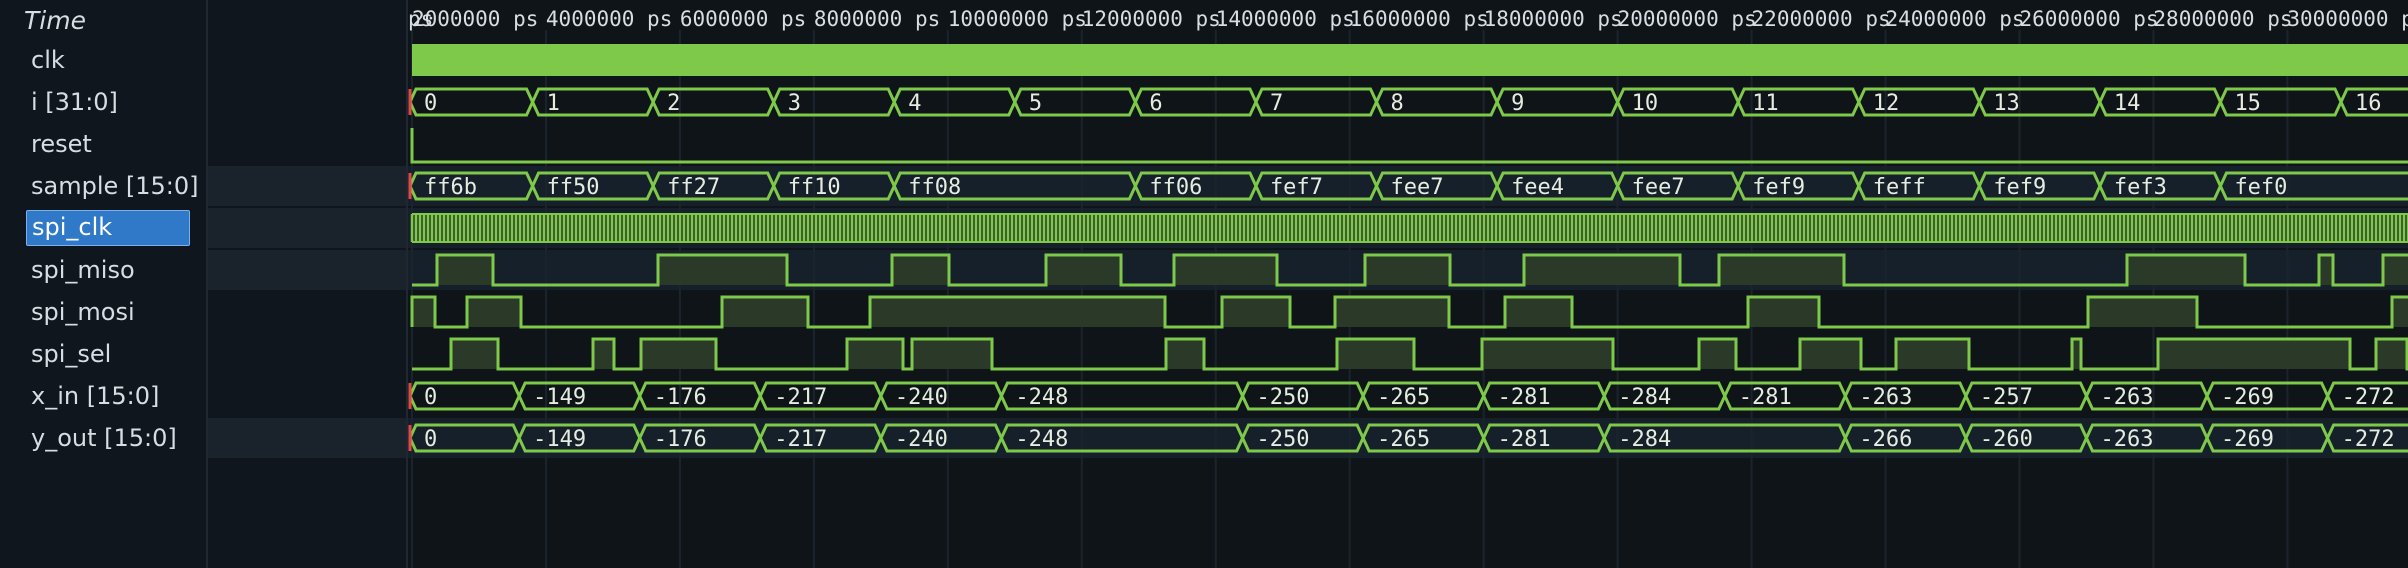 The image size is (2408, 568). Describe the element at coordinates (1397, 103) in the screenshot. I see `bus-value-label: 8` at that location.